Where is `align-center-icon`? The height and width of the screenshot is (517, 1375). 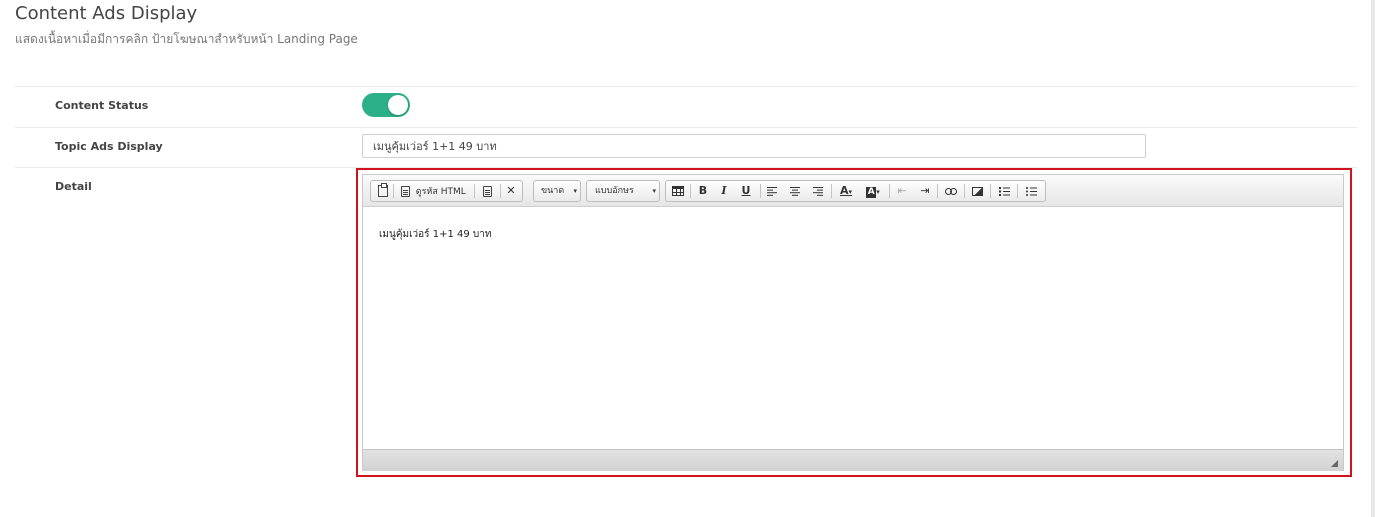 align-center-icon is located at coordinates (795, 191).